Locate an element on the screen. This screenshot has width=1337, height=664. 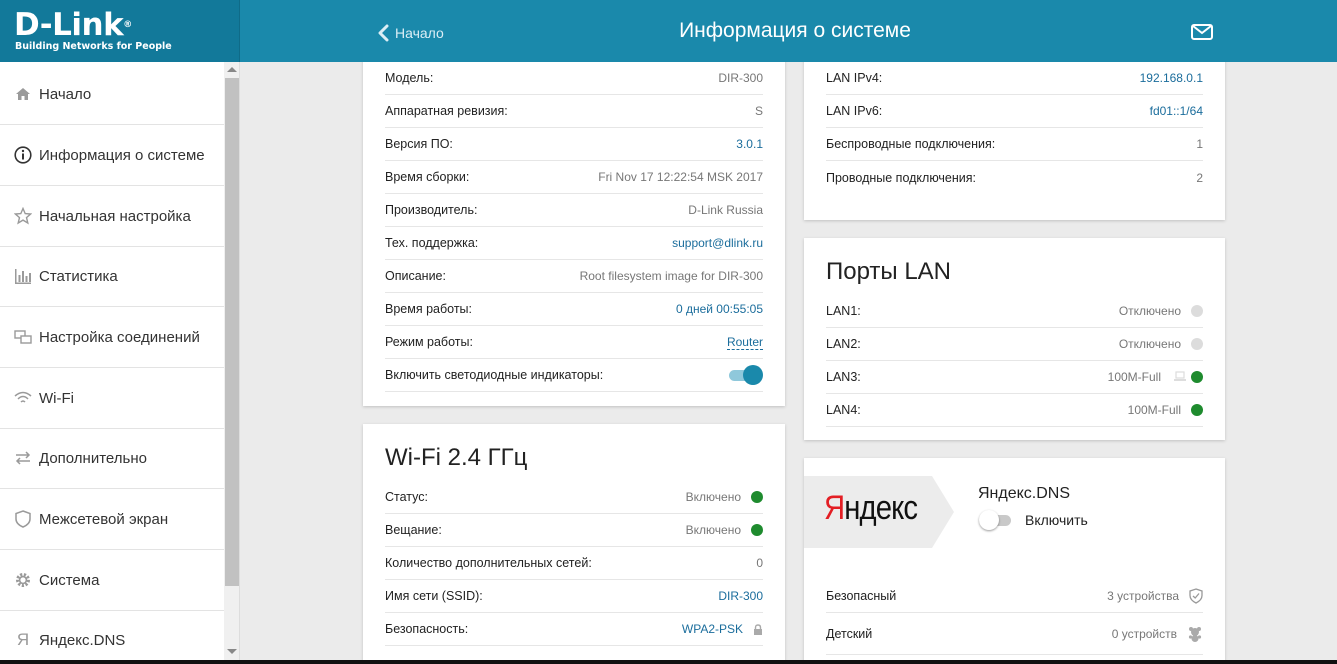
wifi-row-security: Безопасность: WPA2-PSK is located at coordinates (574, 629).